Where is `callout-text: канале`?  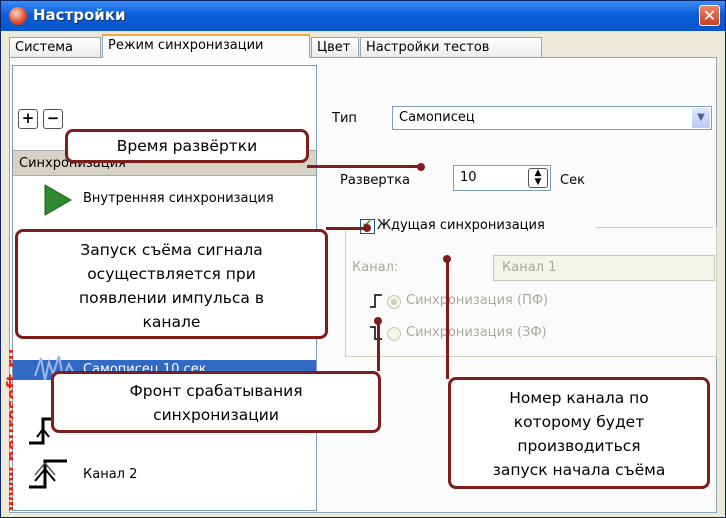
callout-text: канале is located at coordinates (171, 322).